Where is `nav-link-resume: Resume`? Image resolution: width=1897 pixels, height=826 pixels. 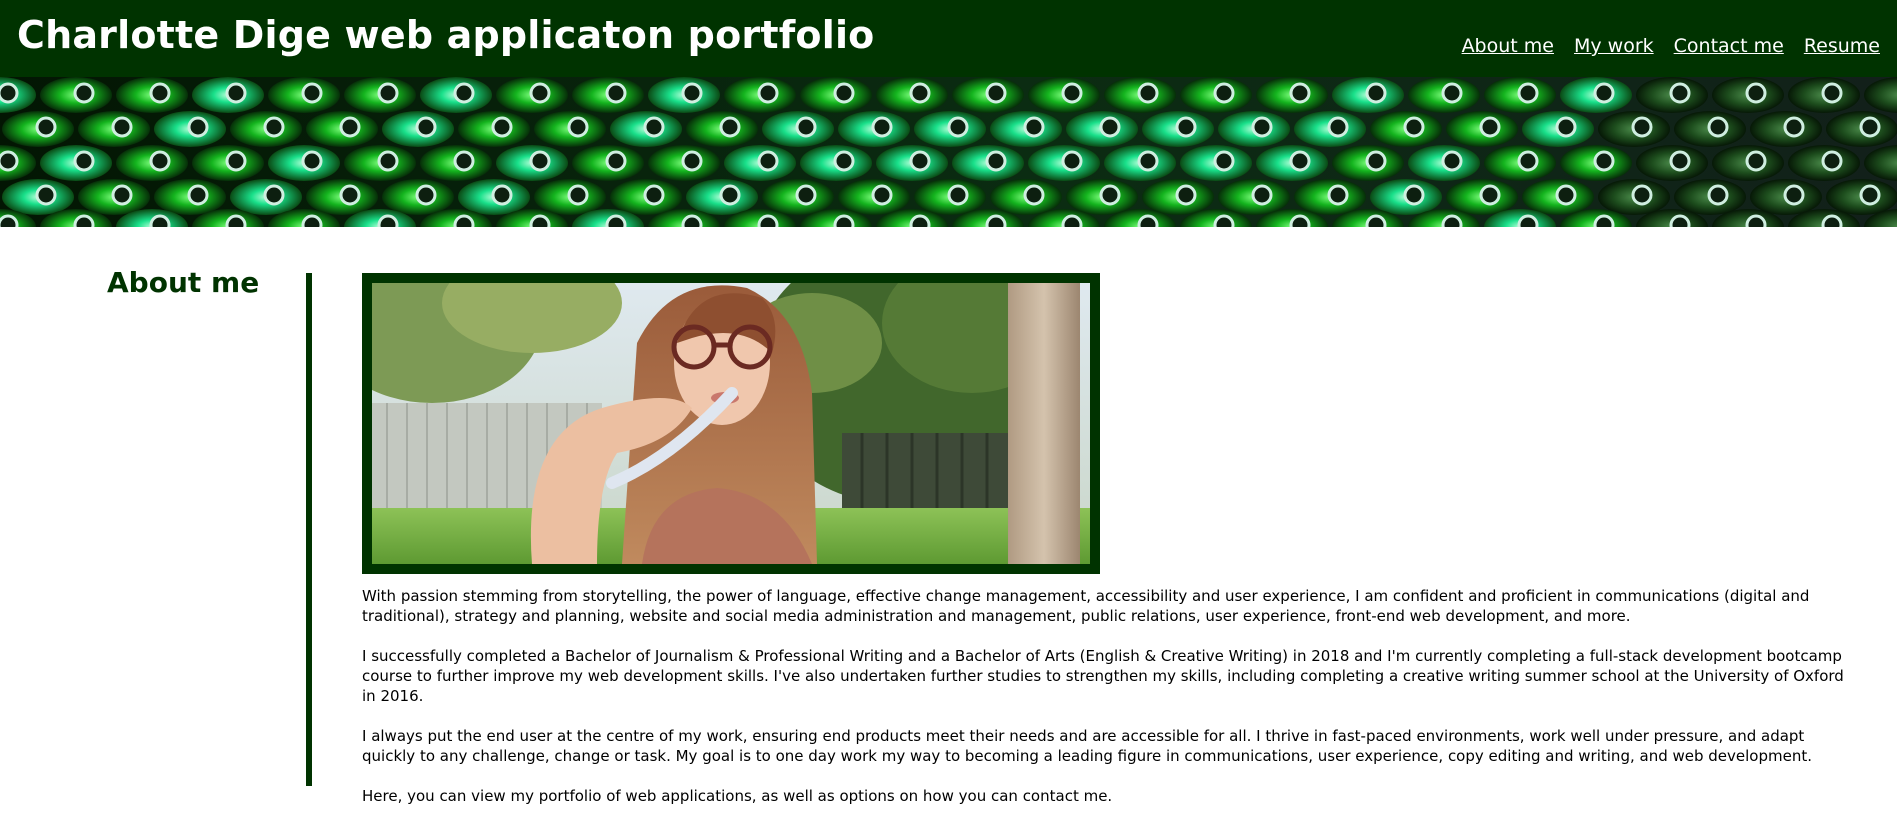 nav-link-resume: Resume is located at coordinates (1842, 46).